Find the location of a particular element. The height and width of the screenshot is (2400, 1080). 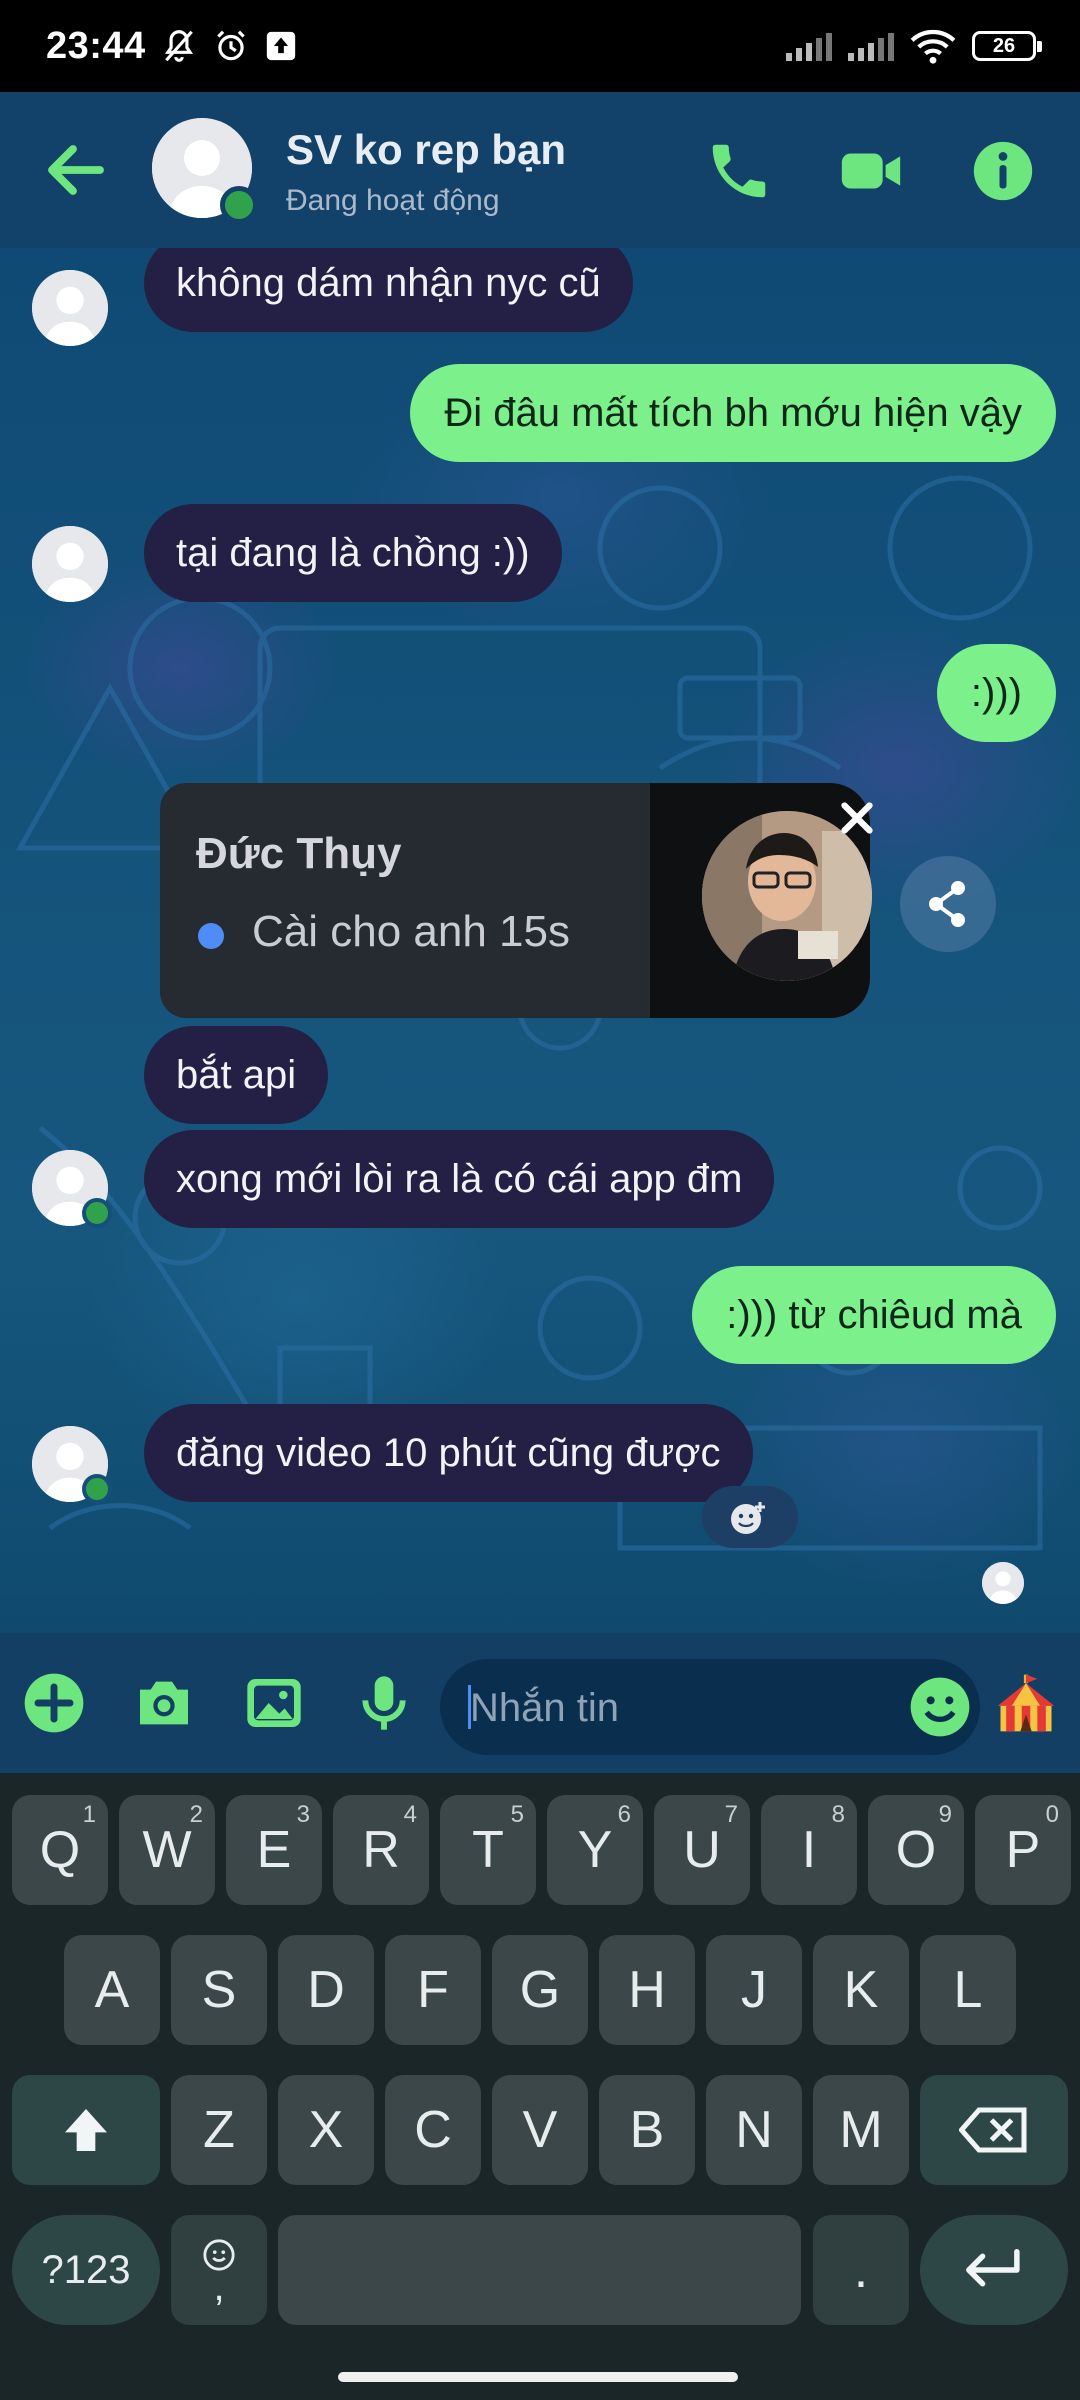

unread-dot is located at coordinates (211, 936).